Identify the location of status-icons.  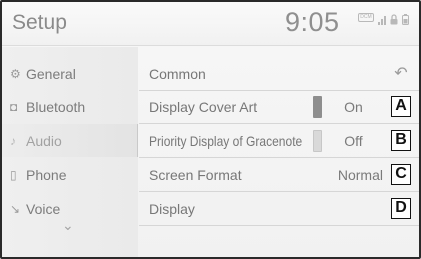
(393, 21).